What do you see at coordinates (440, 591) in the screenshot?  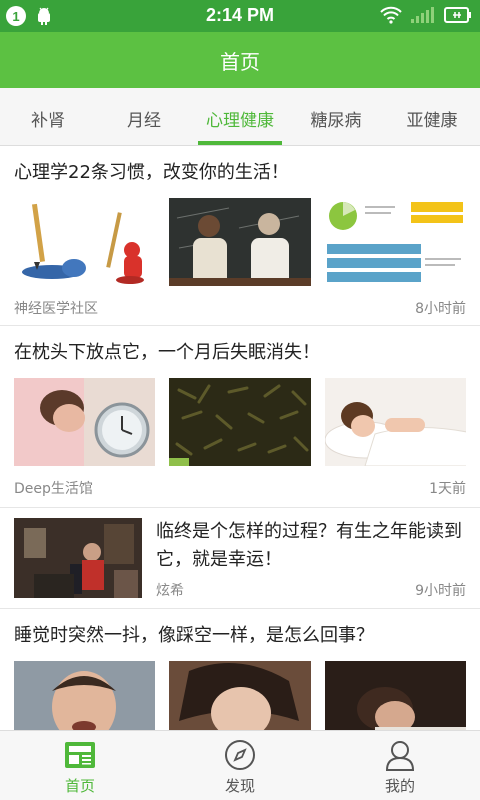 I see `article-time: 9小时前` at bounding box center [440, 591].